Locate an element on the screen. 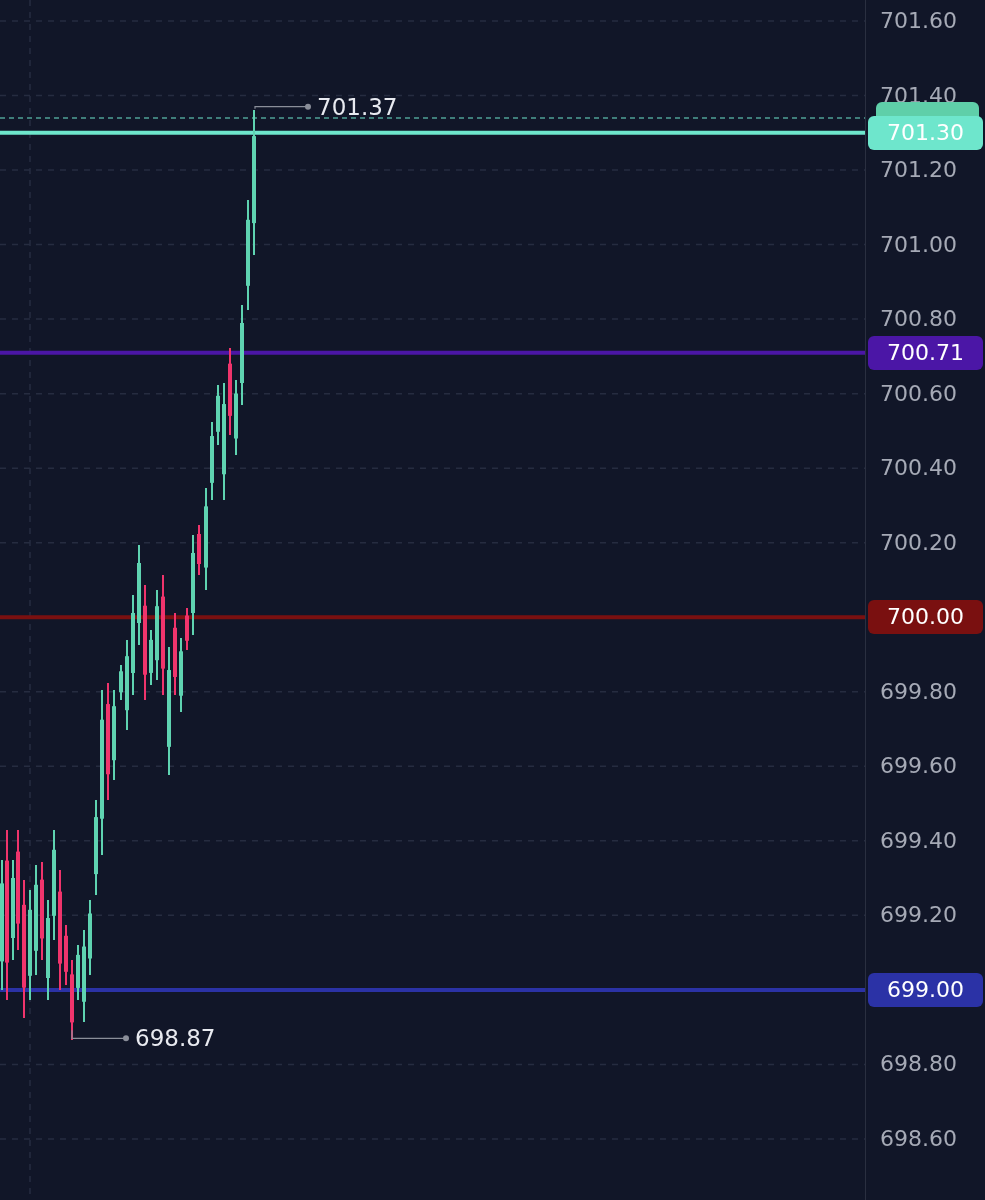 The height and width of the screenshot is (1200, 985). price-axis-label: 699.80 is located at coordinates (918, 691).